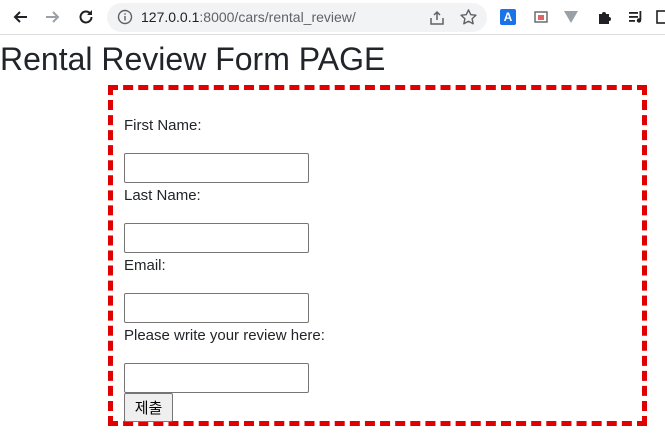 Image resolution: width=665 pixels, height=447 pixels. What do you see at coordinates (437, 18) in the screenshot?
I see `share-icon` at bounding box center [437, 18].